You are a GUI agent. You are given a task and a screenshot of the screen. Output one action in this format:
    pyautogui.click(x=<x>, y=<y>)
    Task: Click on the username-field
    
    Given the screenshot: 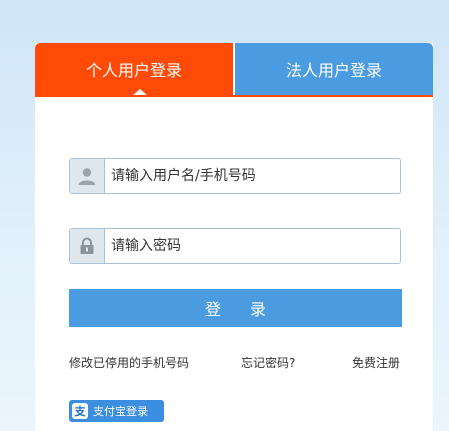 What is the action you would take?
    pyautogui.click(x=235, y=176)
    